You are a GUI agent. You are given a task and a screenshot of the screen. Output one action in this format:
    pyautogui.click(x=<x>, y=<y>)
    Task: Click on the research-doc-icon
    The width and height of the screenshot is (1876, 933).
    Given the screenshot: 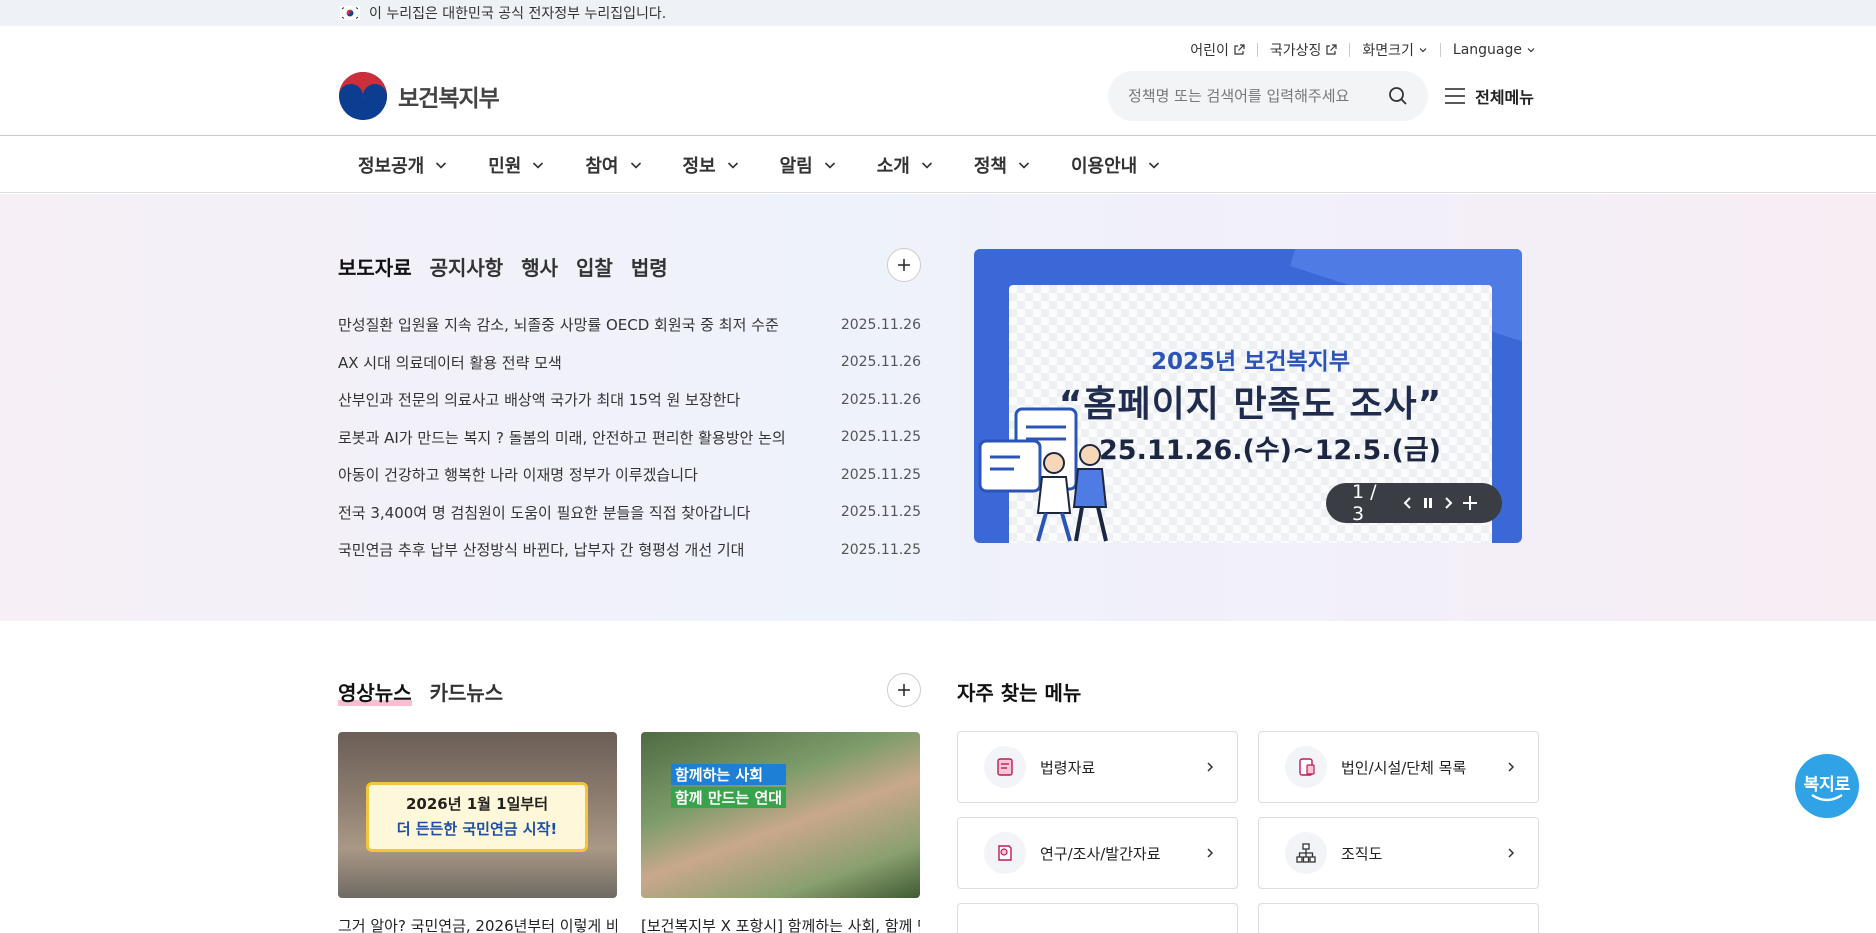 What is the action you would take?
    pyautogui.click(x=1005, y=853)
    